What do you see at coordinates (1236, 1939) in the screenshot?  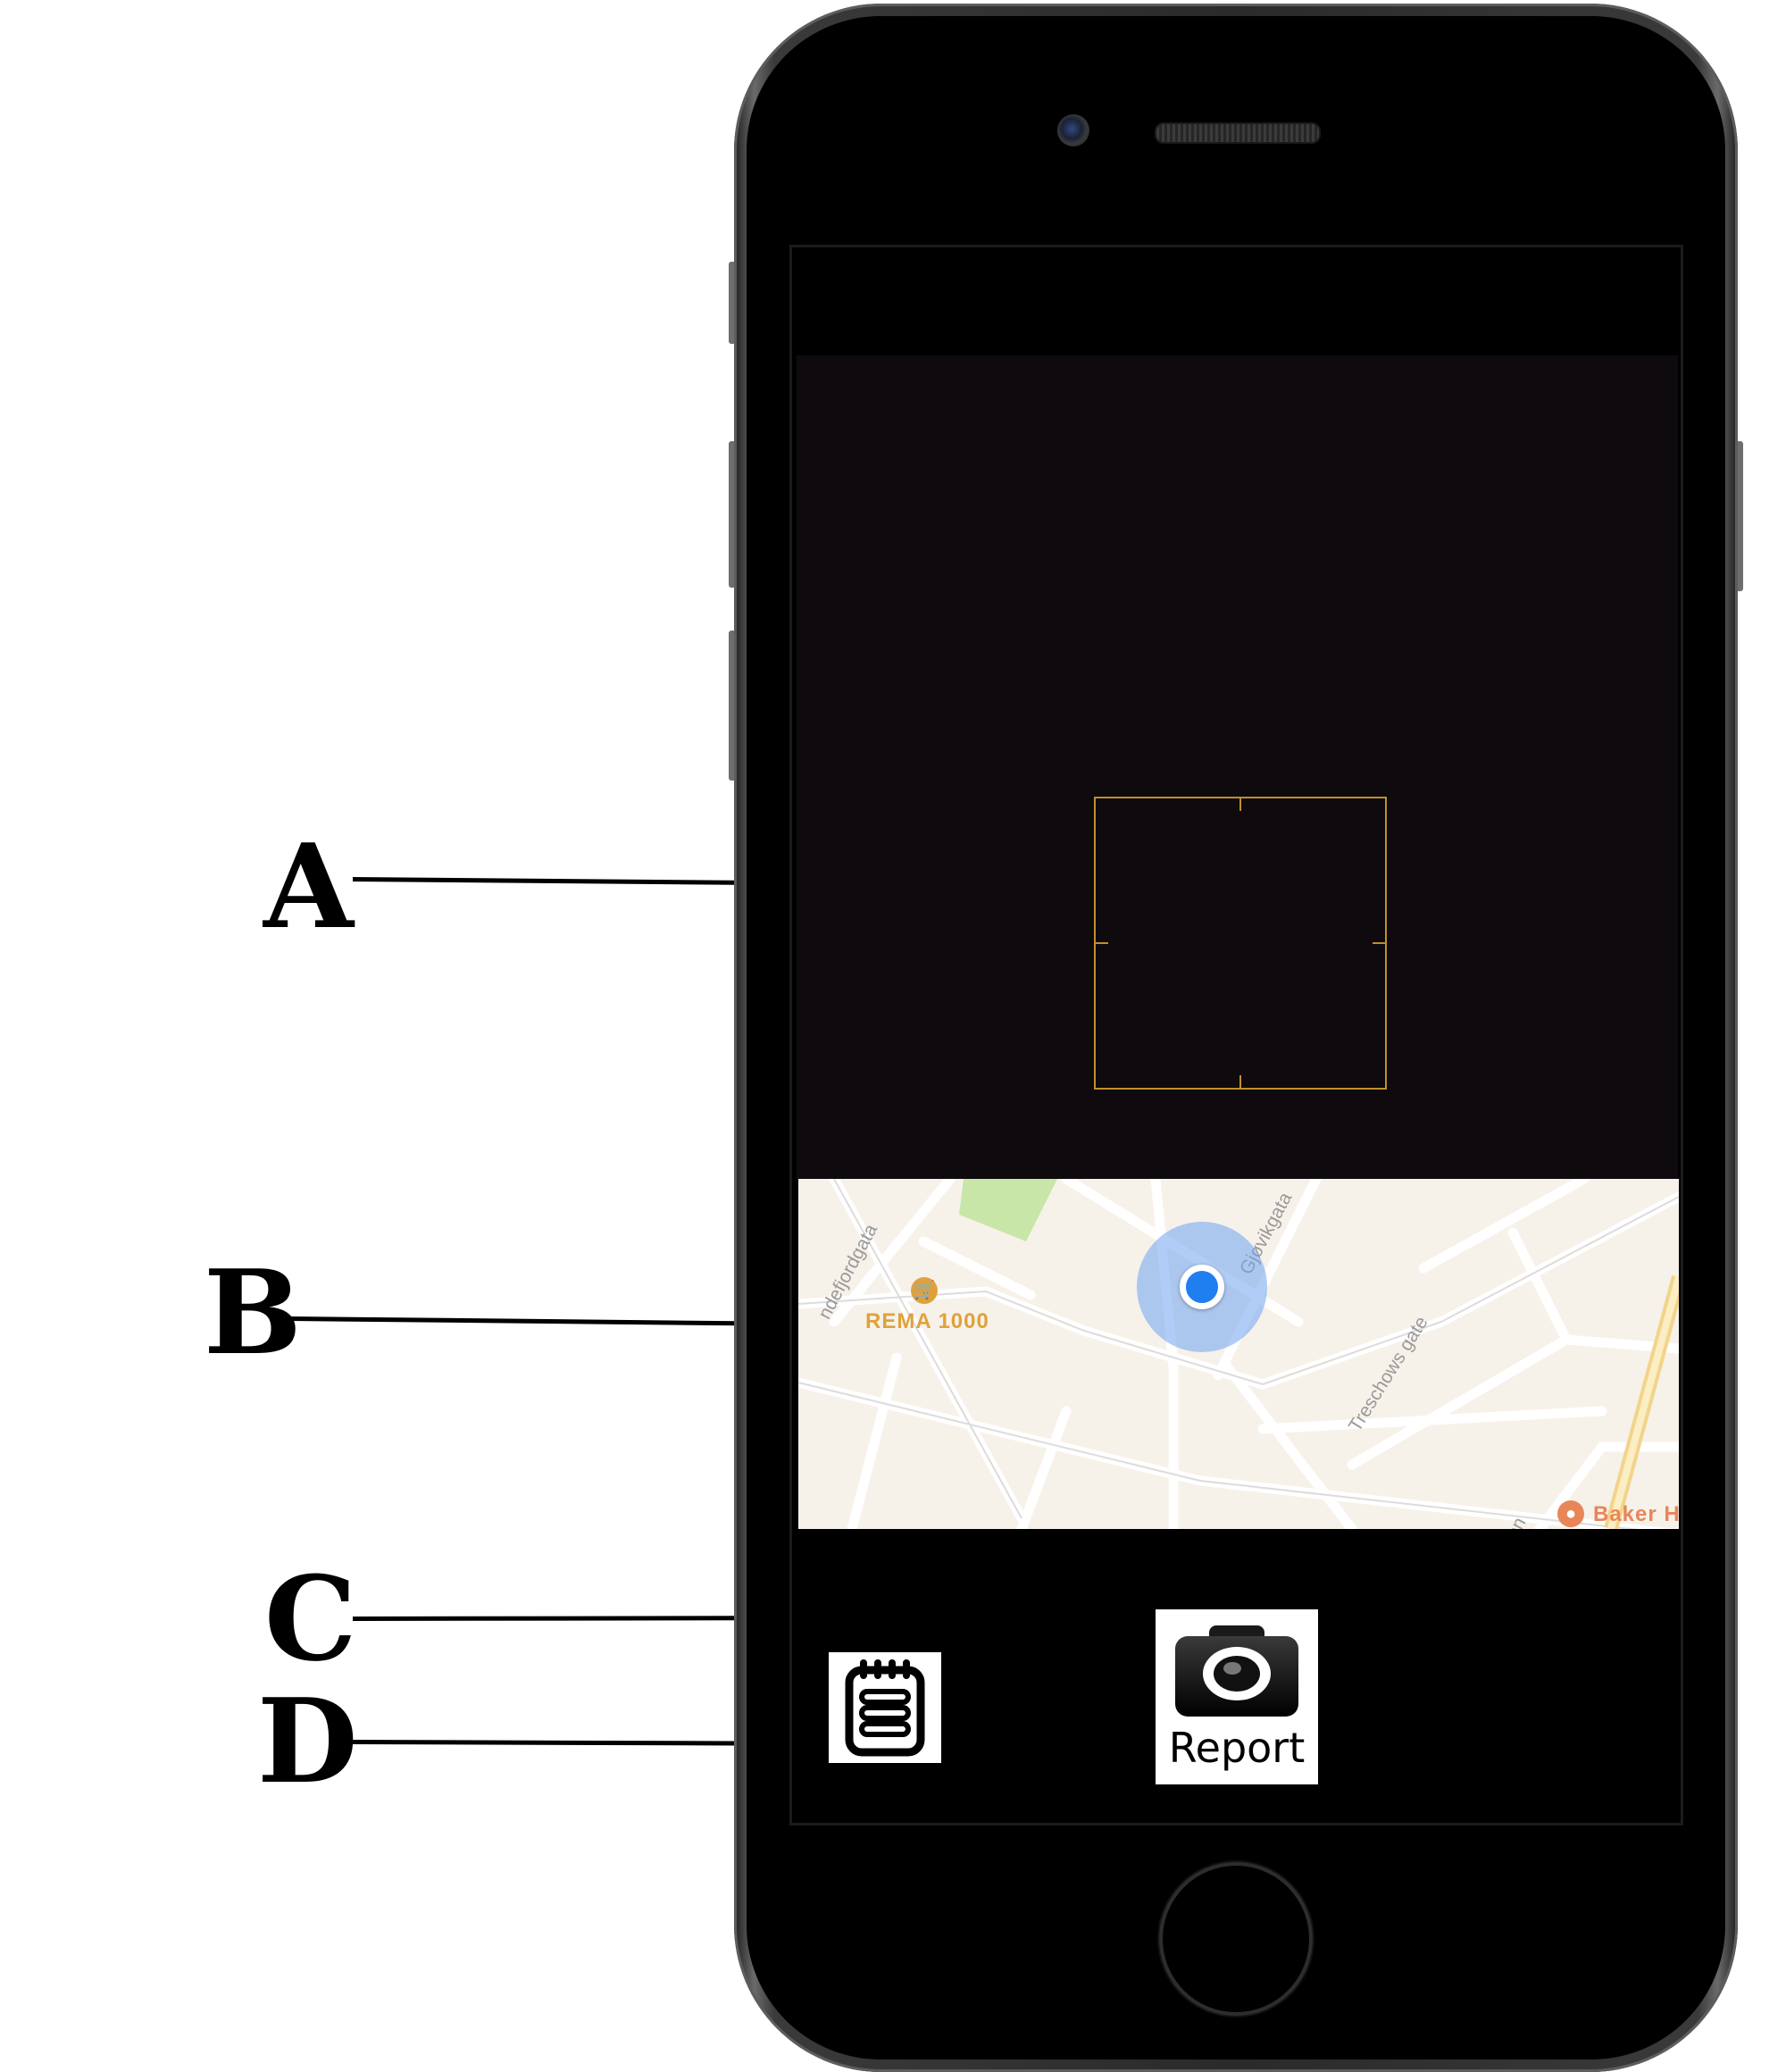 I see `home-button` at bounding box center [1236, 1939].